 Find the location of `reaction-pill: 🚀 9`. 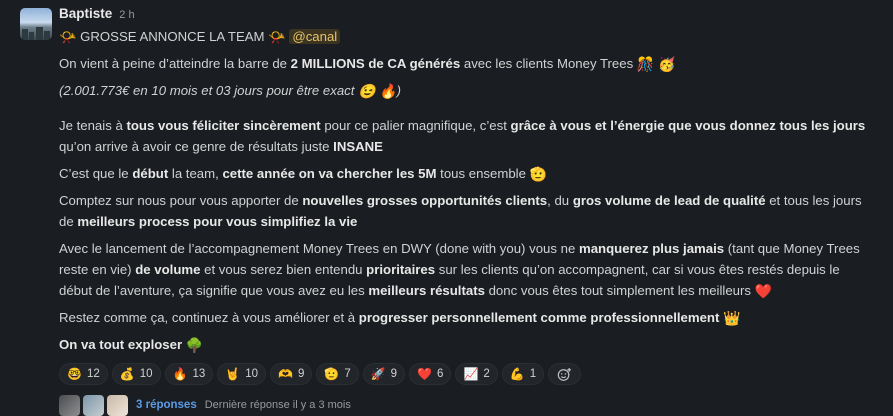

reaction-pill: 🚀 9 is located at coordinates (384, 374).